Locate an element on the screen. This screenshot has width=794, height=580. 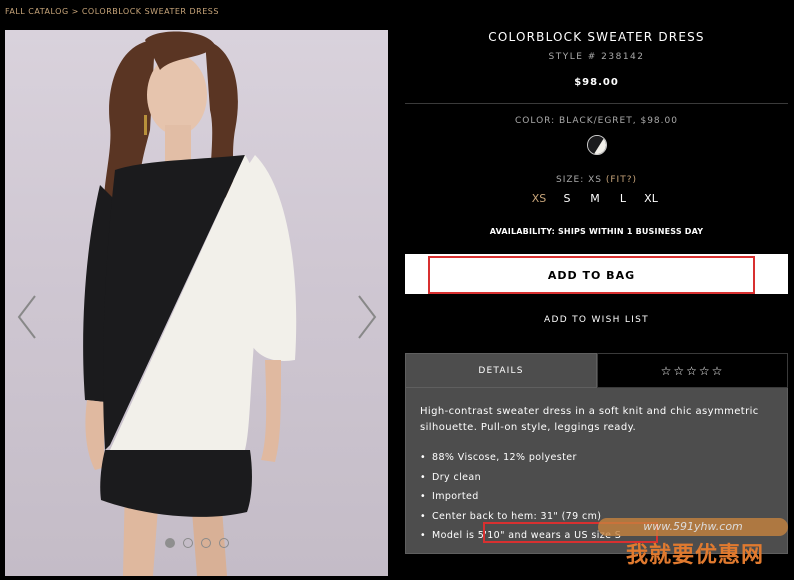
watermark-url: www.591yhw.com is located at coordinates (693, 527).